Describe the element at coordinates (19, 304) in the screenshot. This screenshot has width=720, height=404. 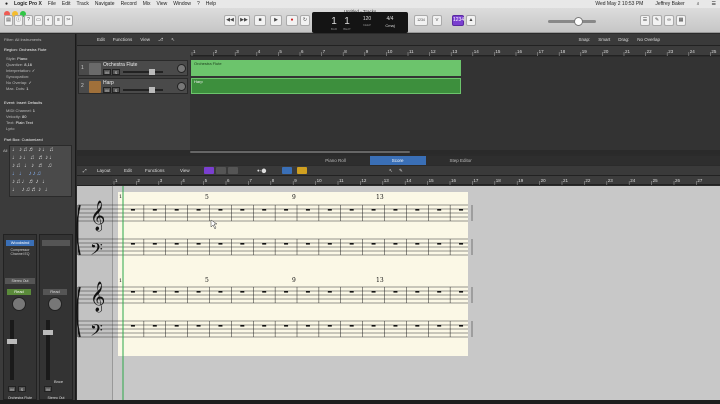
I see `pan-knob-flute` at that location.